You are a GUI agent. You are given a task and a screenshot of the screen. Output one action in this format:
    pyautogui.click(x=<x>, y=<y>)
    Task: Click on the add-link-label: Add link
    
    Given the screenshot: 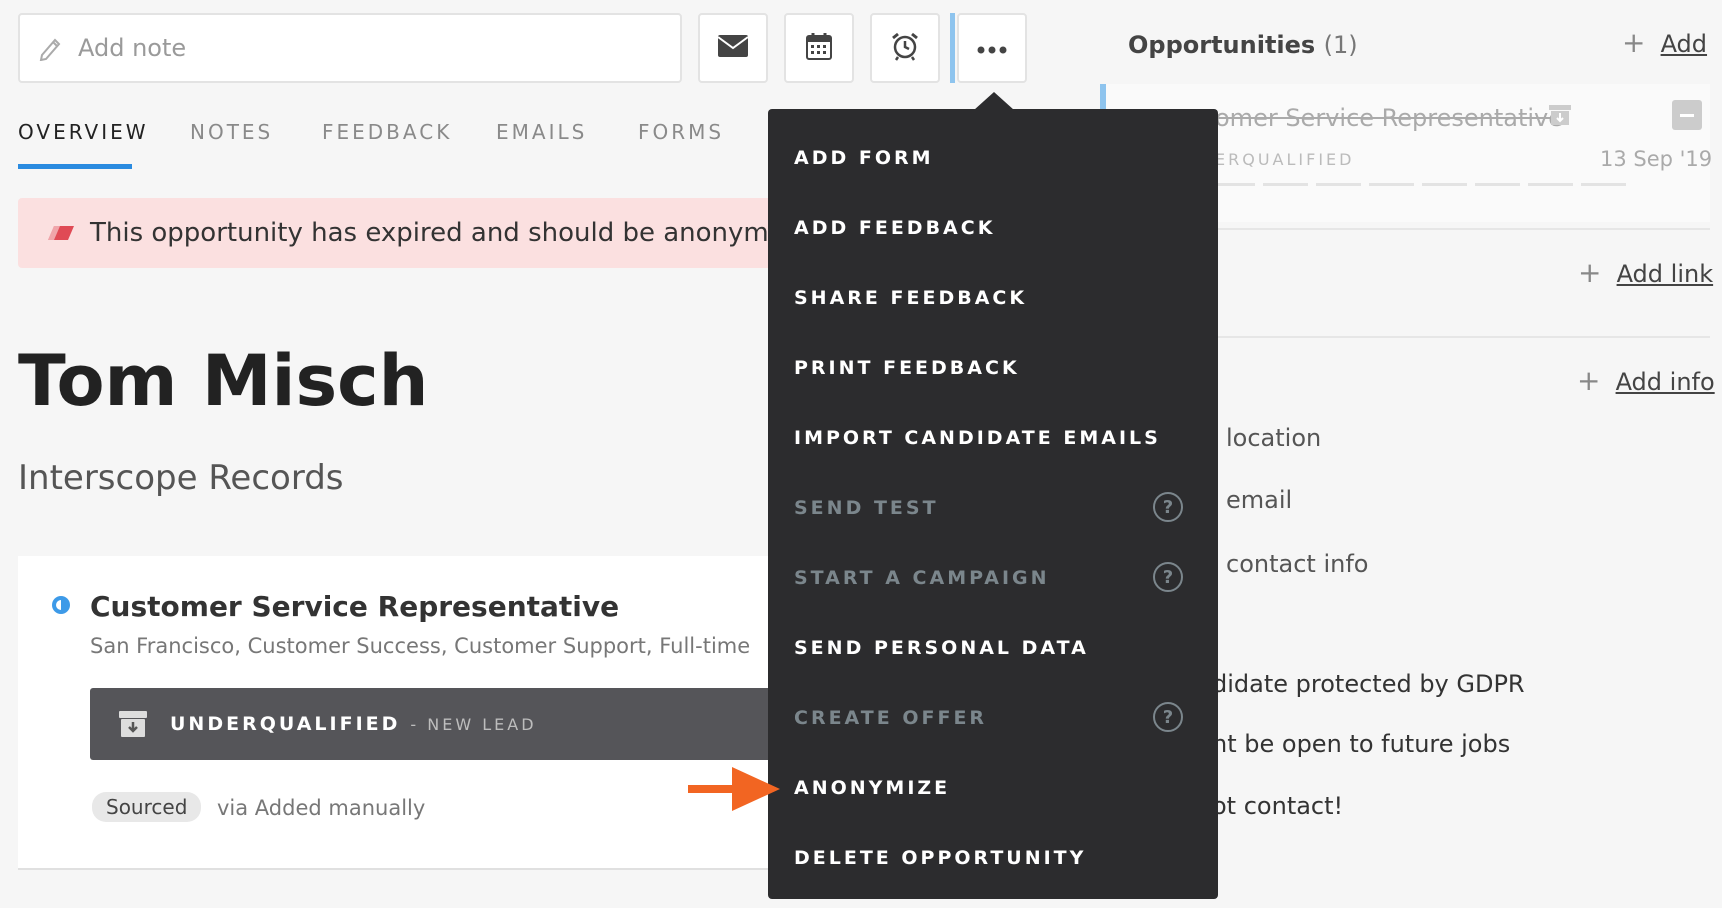 What is the action you would take?
    pyautogui.click(x=1665, y=274)
    